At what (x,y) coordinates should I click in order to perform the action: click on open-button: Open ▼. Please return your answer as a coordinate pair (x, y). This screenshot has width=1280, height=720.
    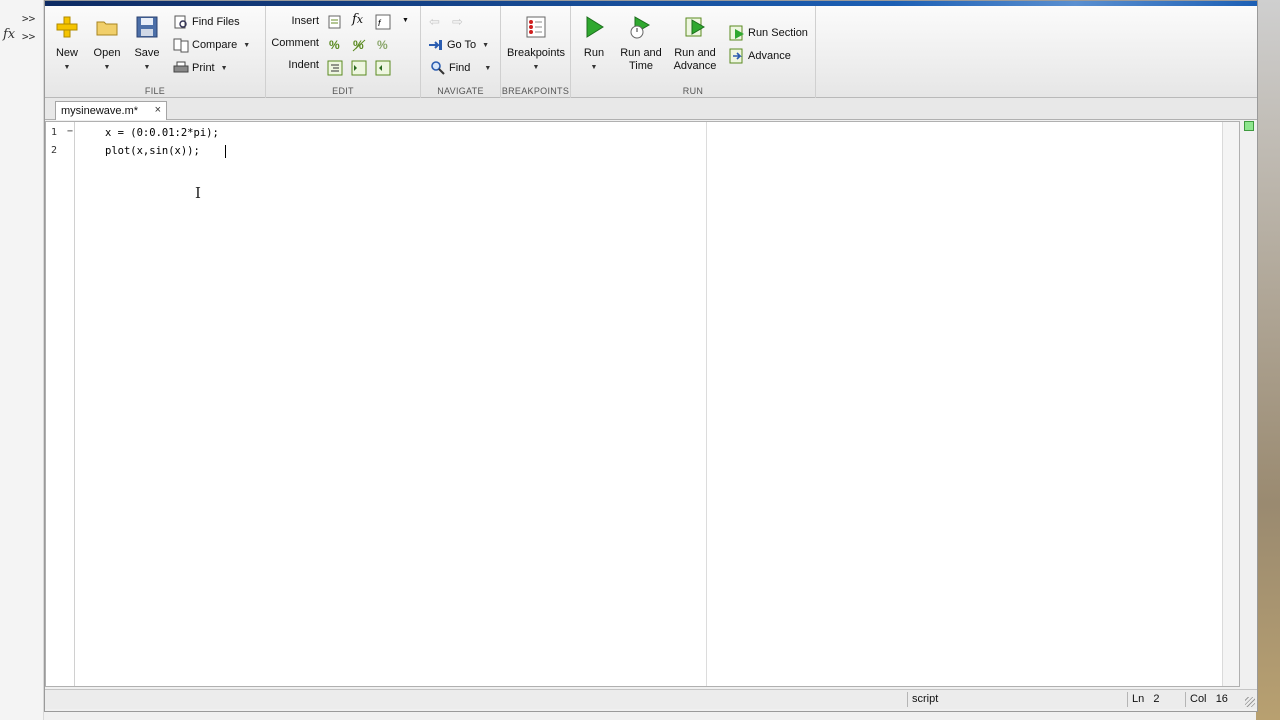
    Looking at the image, I should click on (107, 44).